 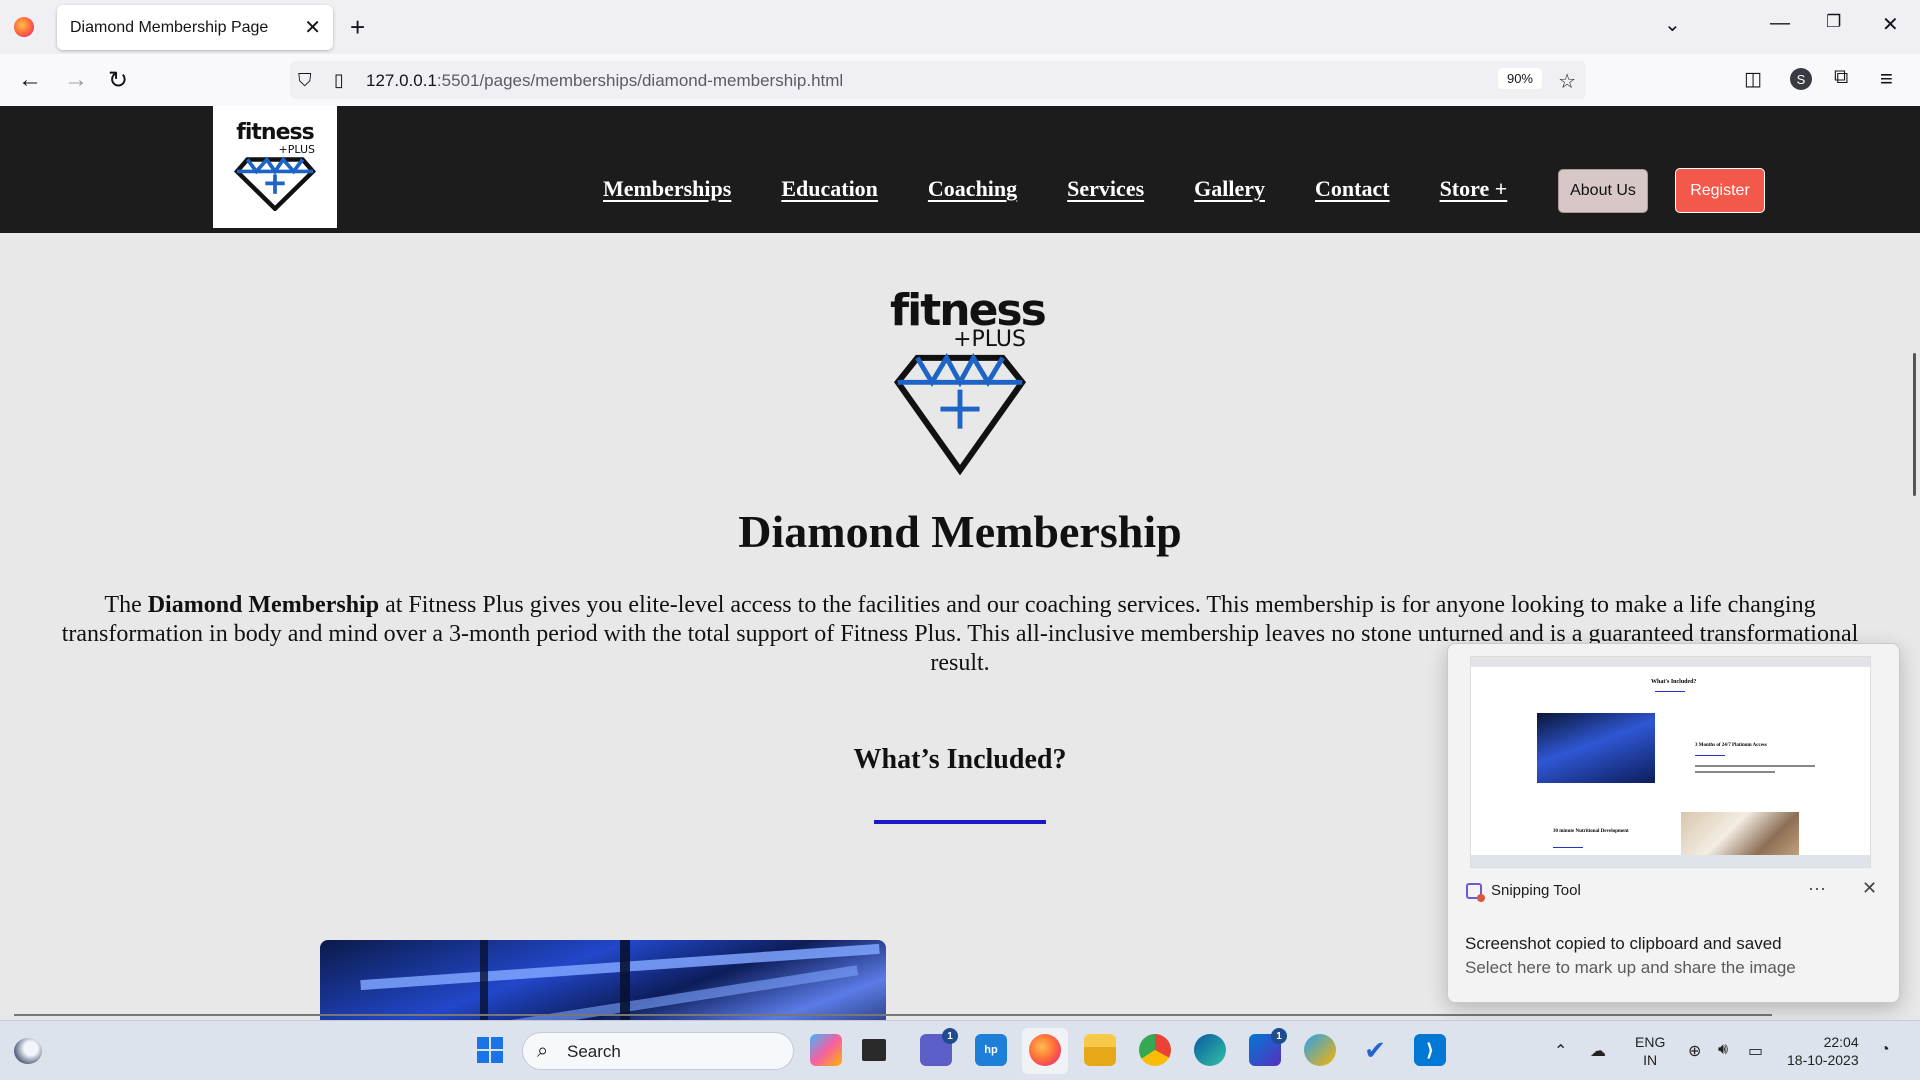 What do you see at coordinates (1886, 79) in the screenshot?
I see `menu-icon: ≡` at bounding box center [1886, 79].